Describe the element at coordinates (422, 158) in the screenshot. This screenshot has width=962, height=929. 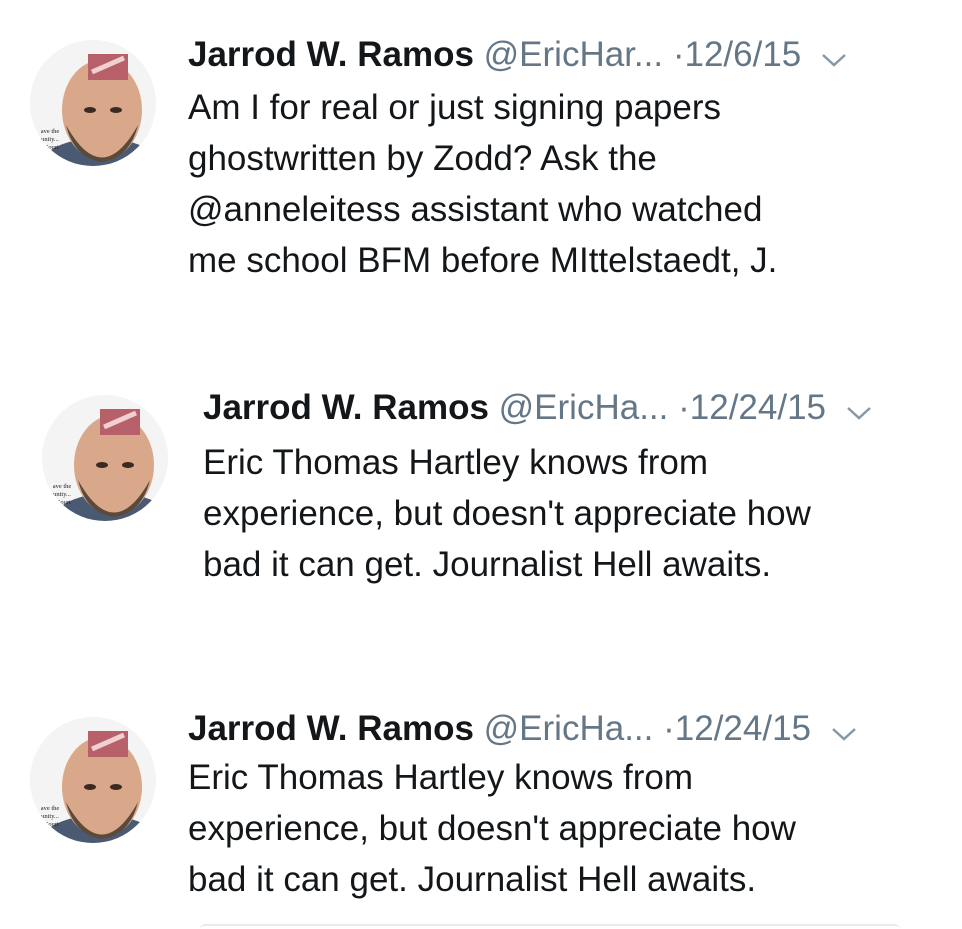
I see `tweet-text-line: ghostwritten by Zodd? Ask the` at that location.